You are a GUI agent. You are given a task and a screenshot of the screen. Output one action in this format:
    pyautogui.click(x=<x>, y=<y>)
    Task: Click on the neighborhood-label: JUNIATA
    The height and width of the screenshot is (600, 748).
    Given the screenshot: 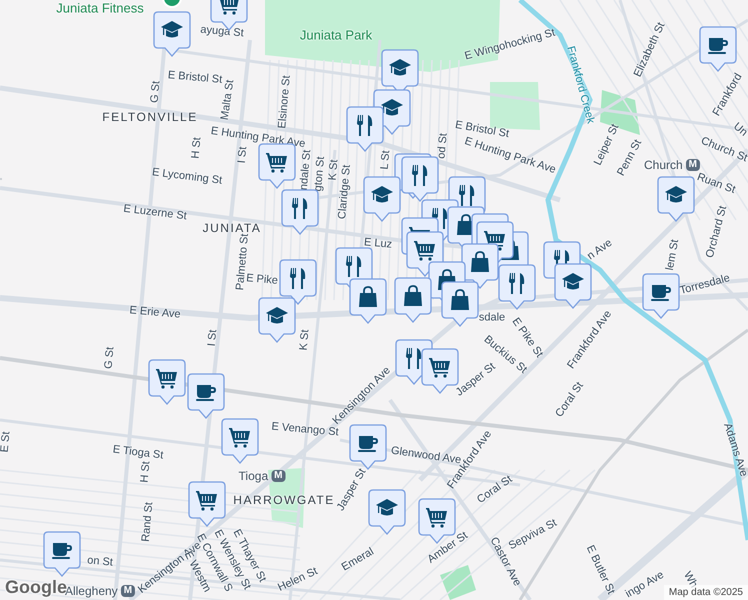 What is the action you would take?
    pyautogui.click(x=232, y=228)
    